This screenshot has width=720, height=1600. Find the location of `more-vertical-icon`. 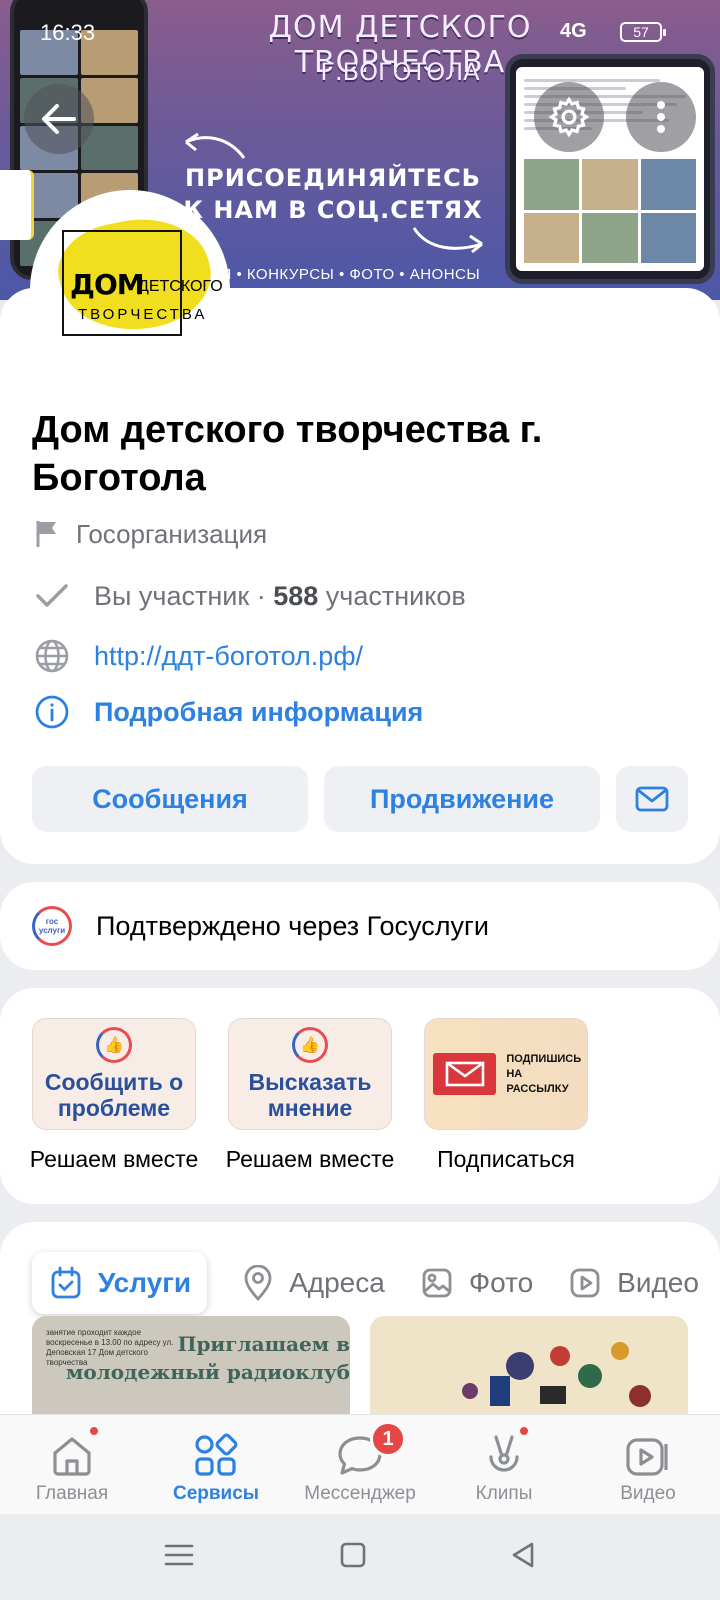

more-vertical-icon is located at coordinates (661, 117).